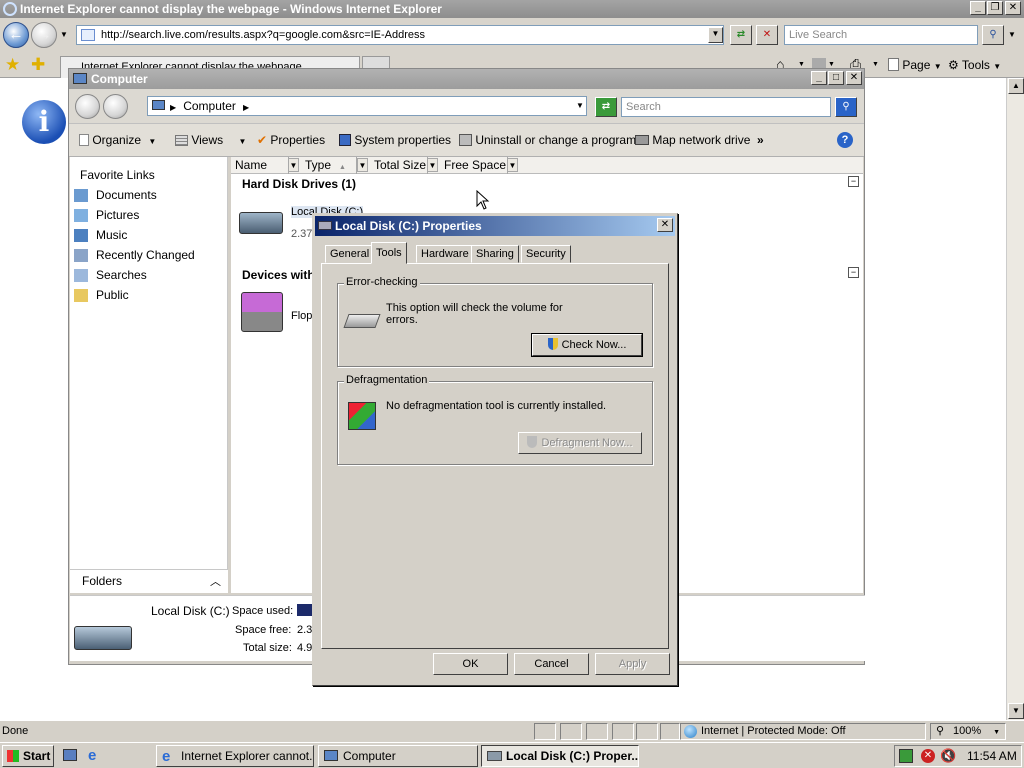  What do you see at coordinates (992, 756) in the screenshot?
I see `clock: 11:54 AM` at bounding box center [992, 756].